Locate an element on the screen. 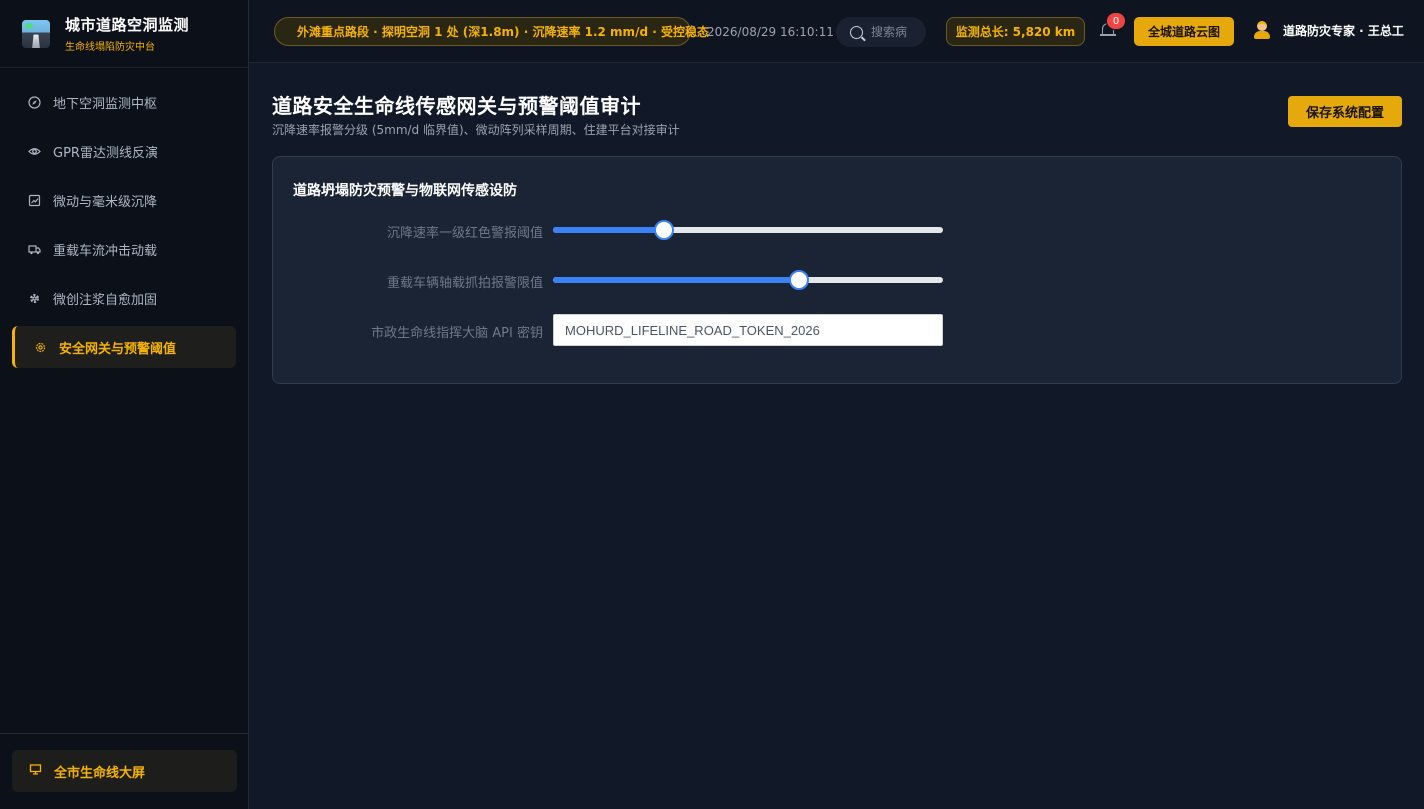 The width and height of the screenshot is (1424, 809). settlement-threshold-slider is located at coordinates (748, 230).